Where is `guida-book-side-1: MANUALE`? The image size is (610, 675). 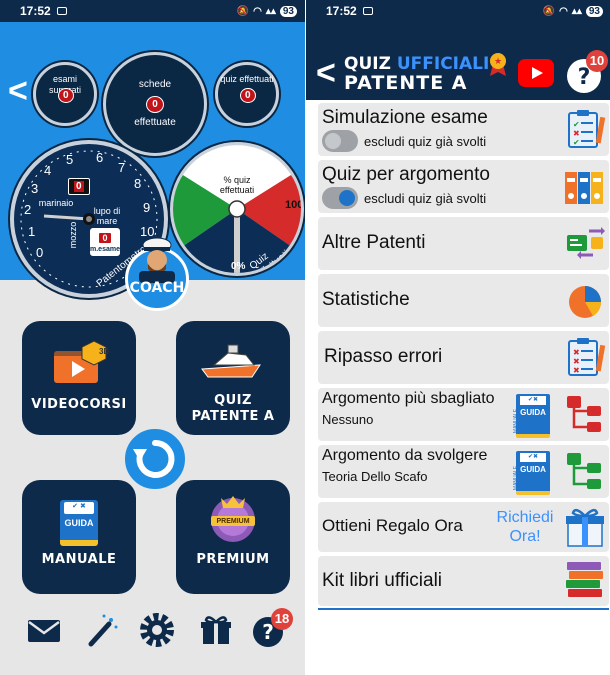 guida-book-side-1: MANUALE is located at coordinates (516, 421).